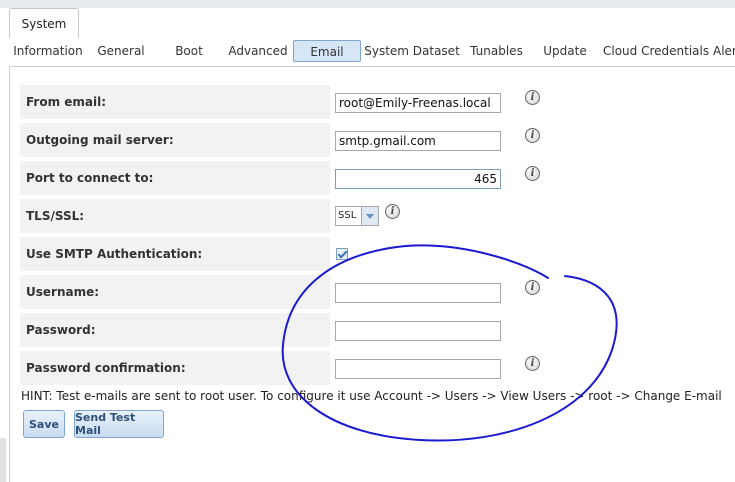  I want to click on port-label: Port to connect to:, so click(90, 178).